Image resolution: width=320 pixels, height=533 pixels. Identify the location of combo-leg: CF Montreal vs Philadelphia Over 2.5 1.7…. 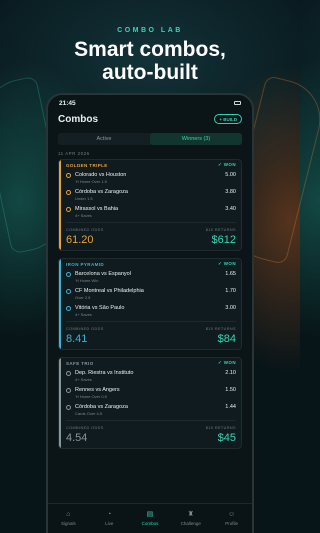
(151, 295).